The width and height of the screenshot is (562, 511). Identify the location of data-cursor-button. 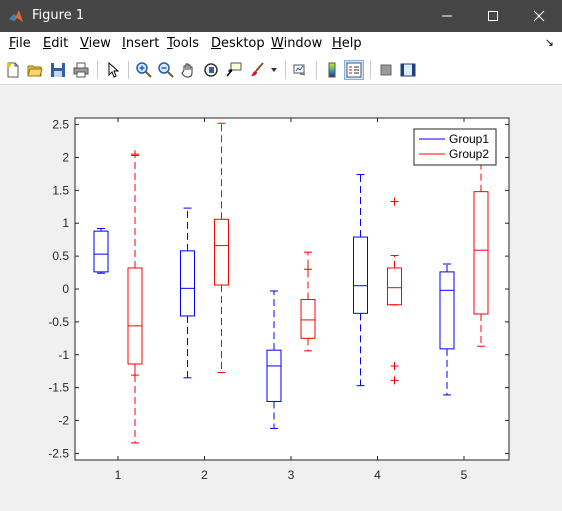
(234, 70).